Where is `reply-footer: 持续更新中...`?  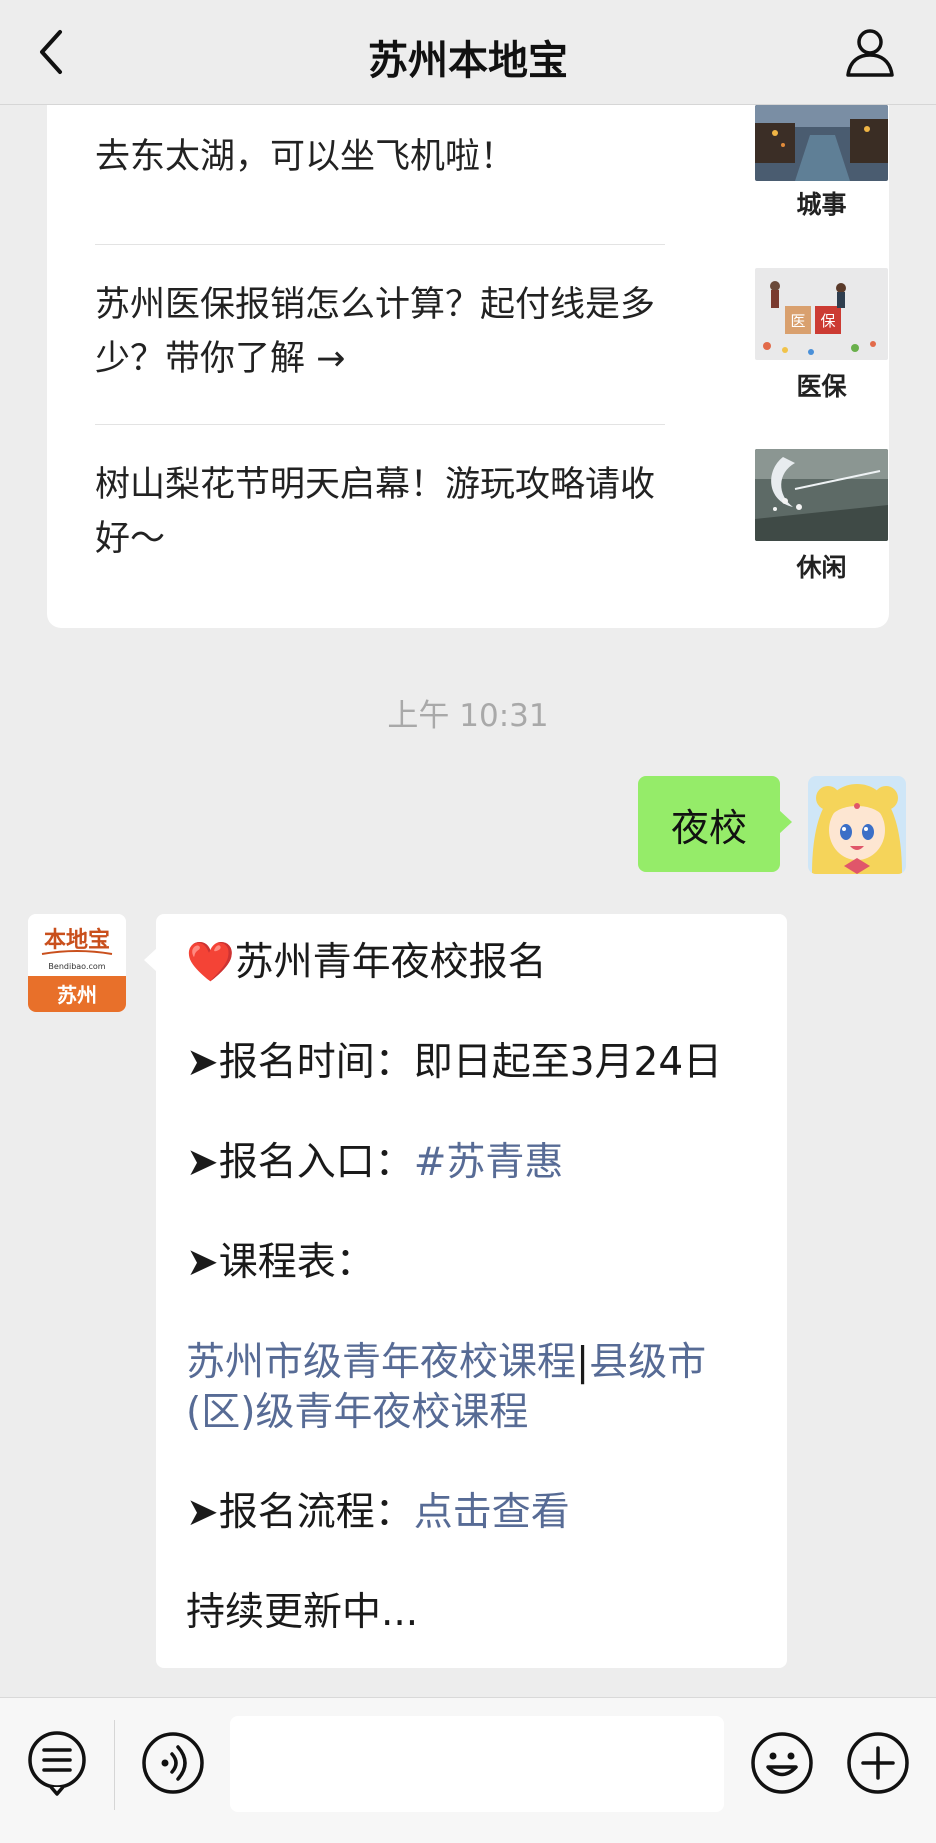
reply-footer: 持续更新中... is located at coordinates (302, 1612).